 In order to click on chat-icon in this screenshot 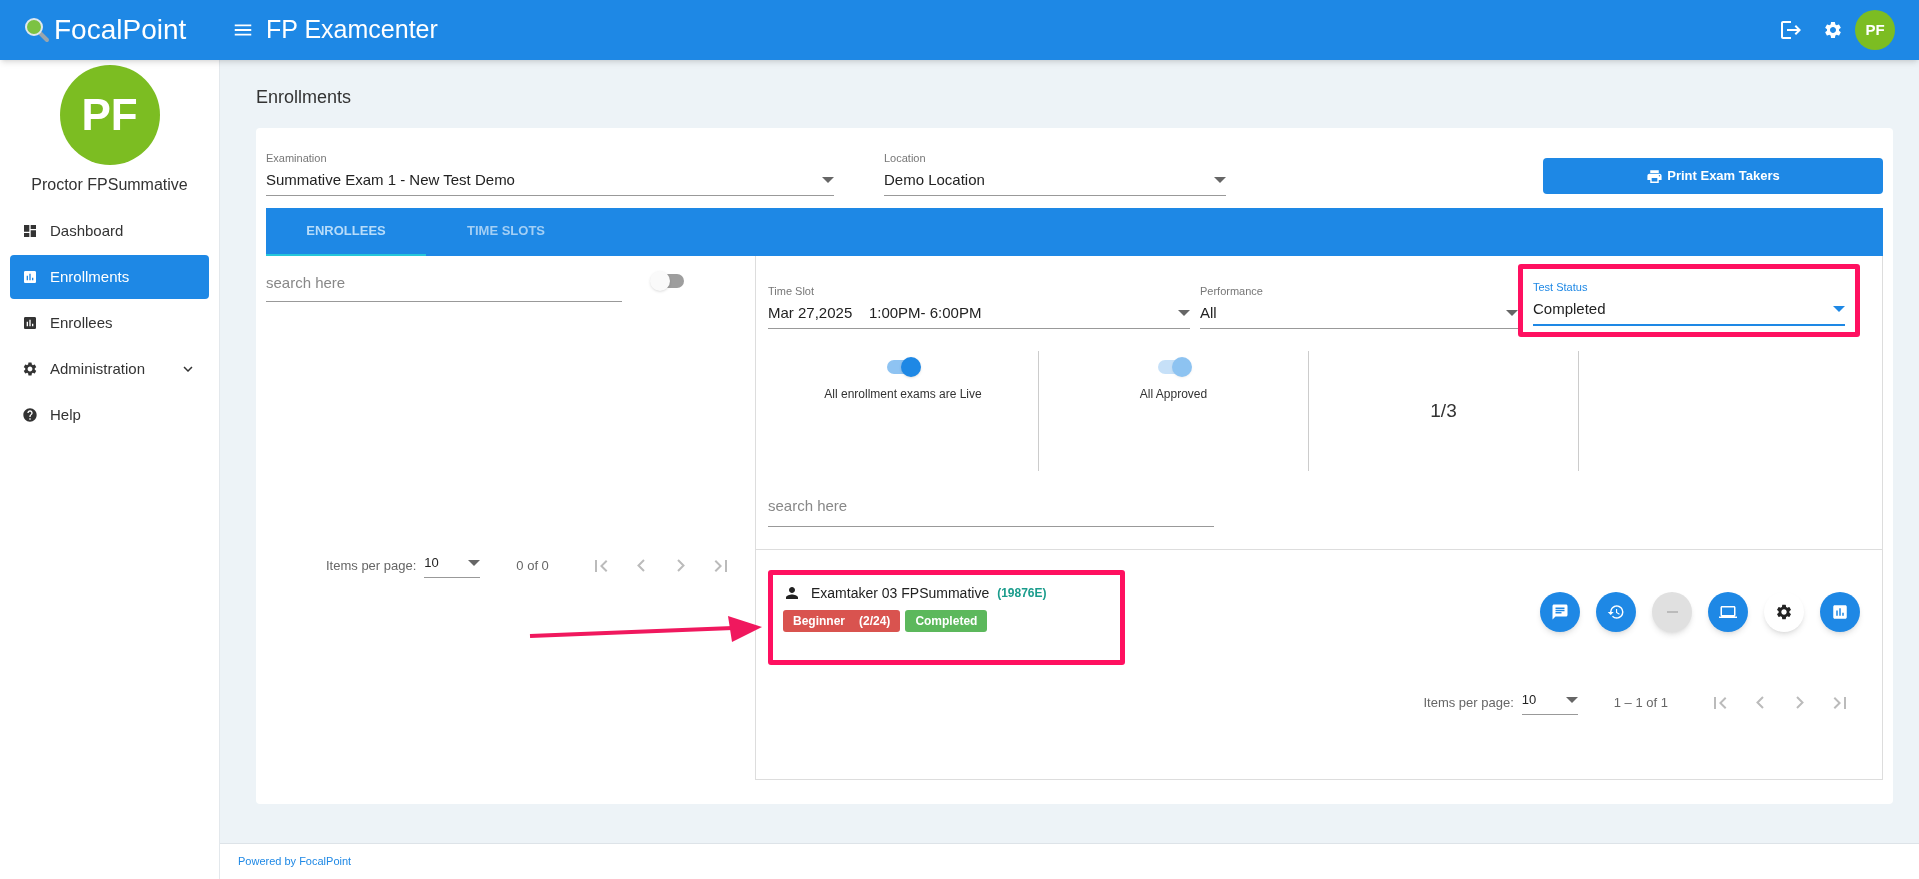, I will do `click(1560, 612)`.